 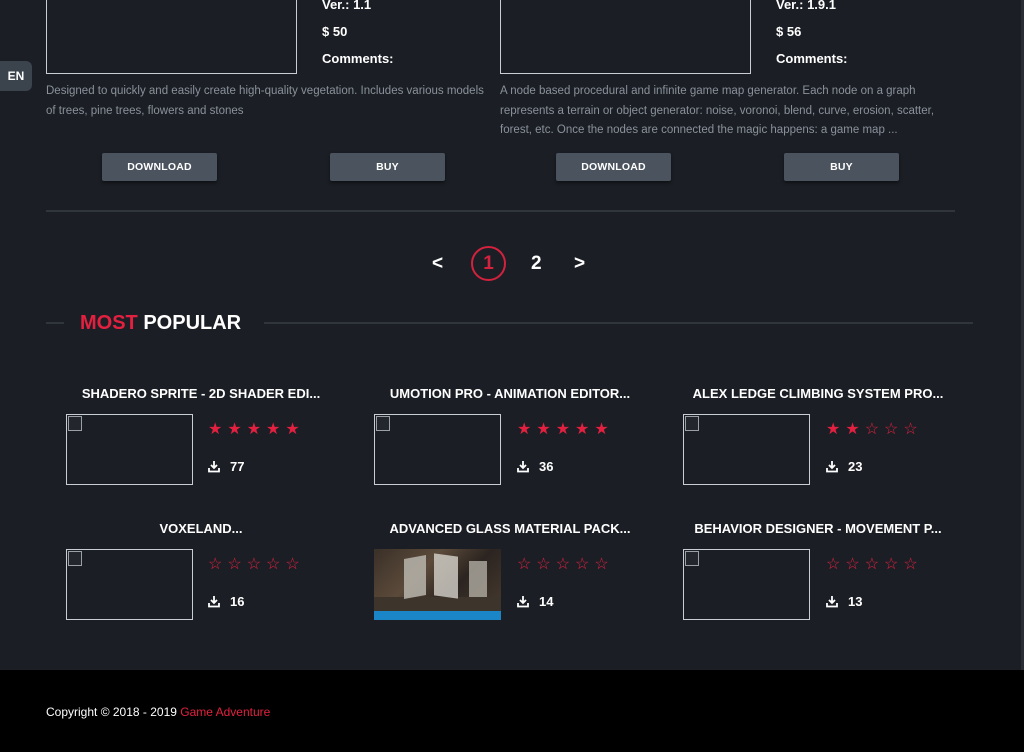 What do you see at coordinates (109, 323) in the screenshot?
I see `heading-accent: MOST` at bounding box center [109, 323].